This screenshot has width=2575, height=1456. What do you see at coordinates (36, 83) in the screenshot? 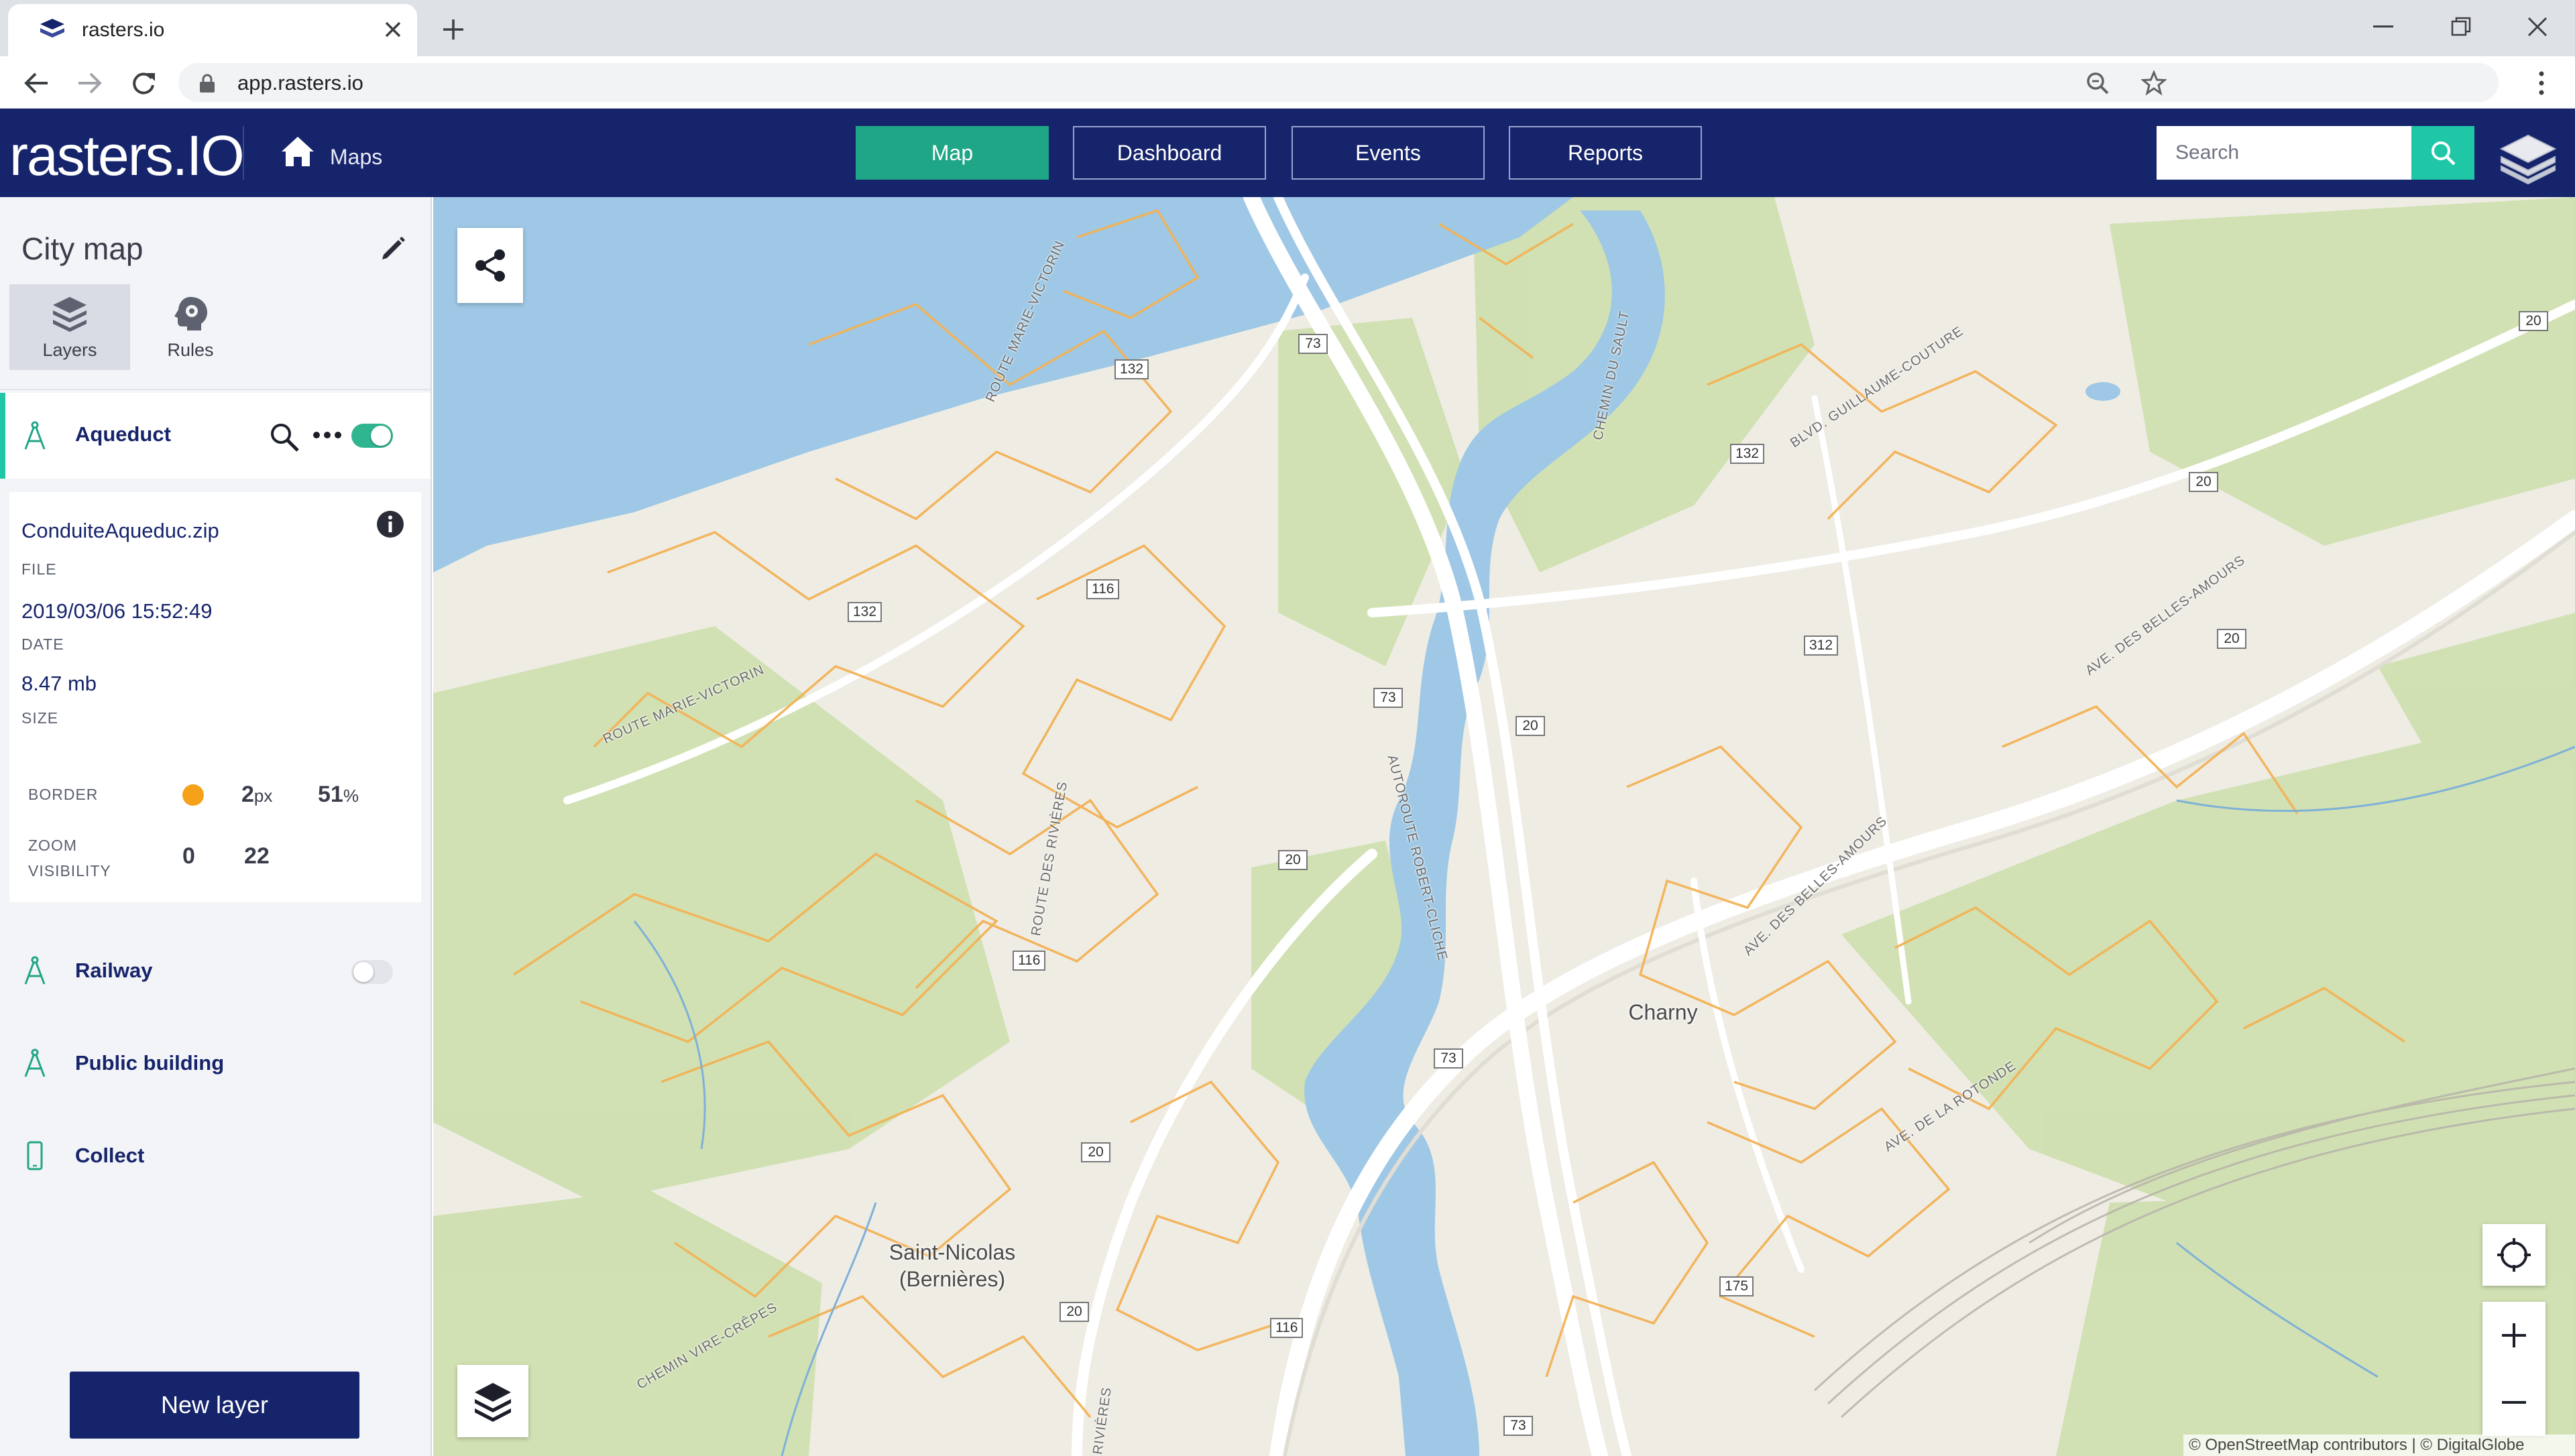
I see `back-arrow-icon` at bounding box center [36, 83].